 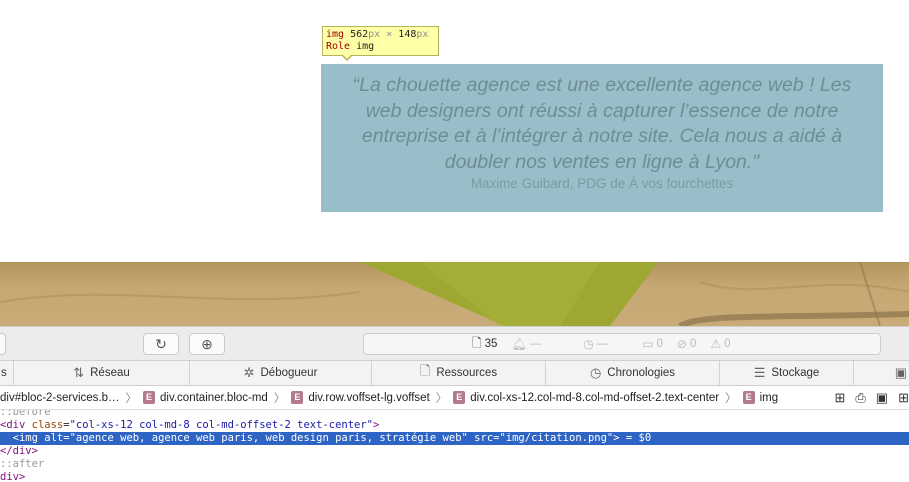 I want to click on node-tag: div>, so click(x=13, y=476).